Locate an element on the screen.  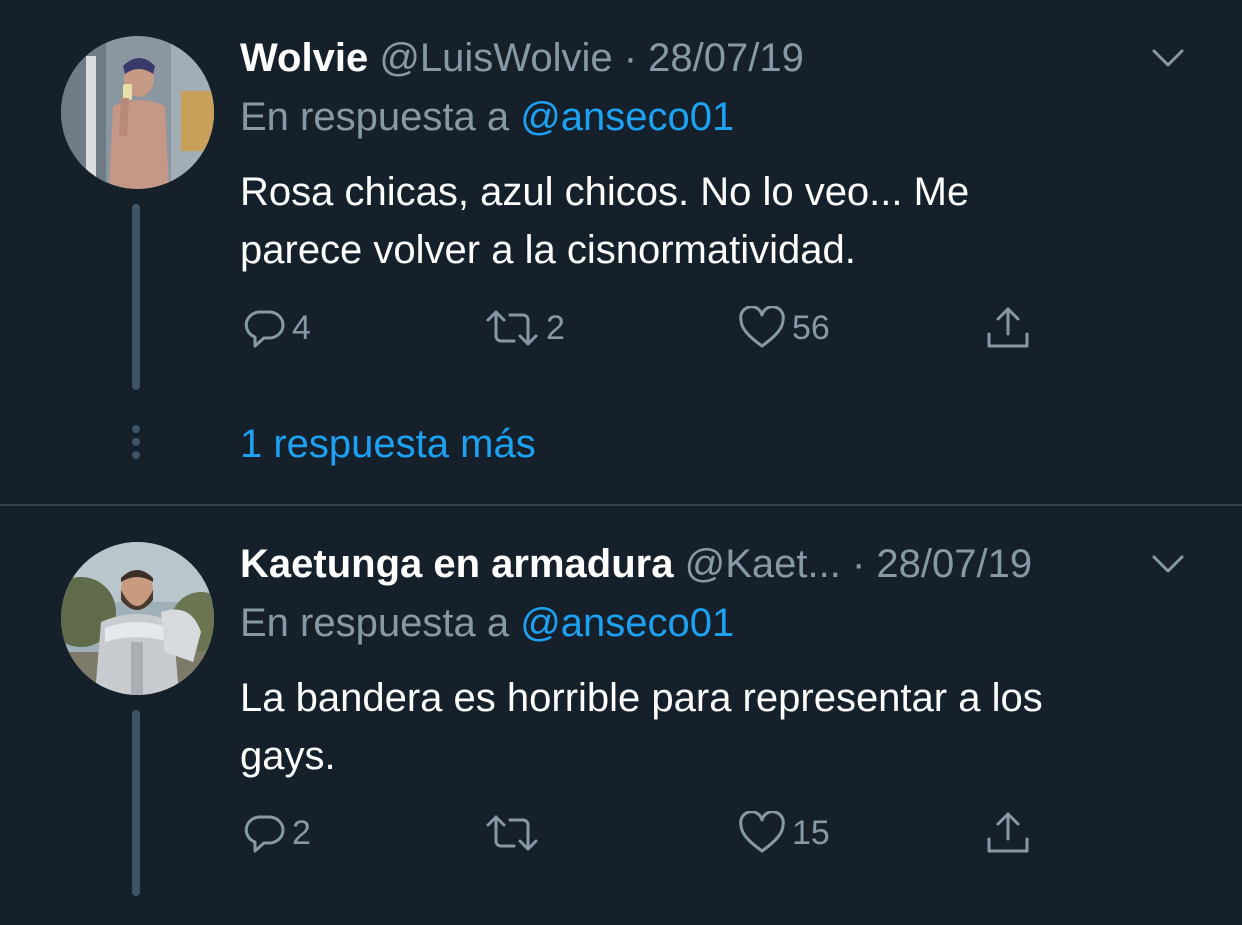
display-name: Wolvie is located at coordinates (304, 58).